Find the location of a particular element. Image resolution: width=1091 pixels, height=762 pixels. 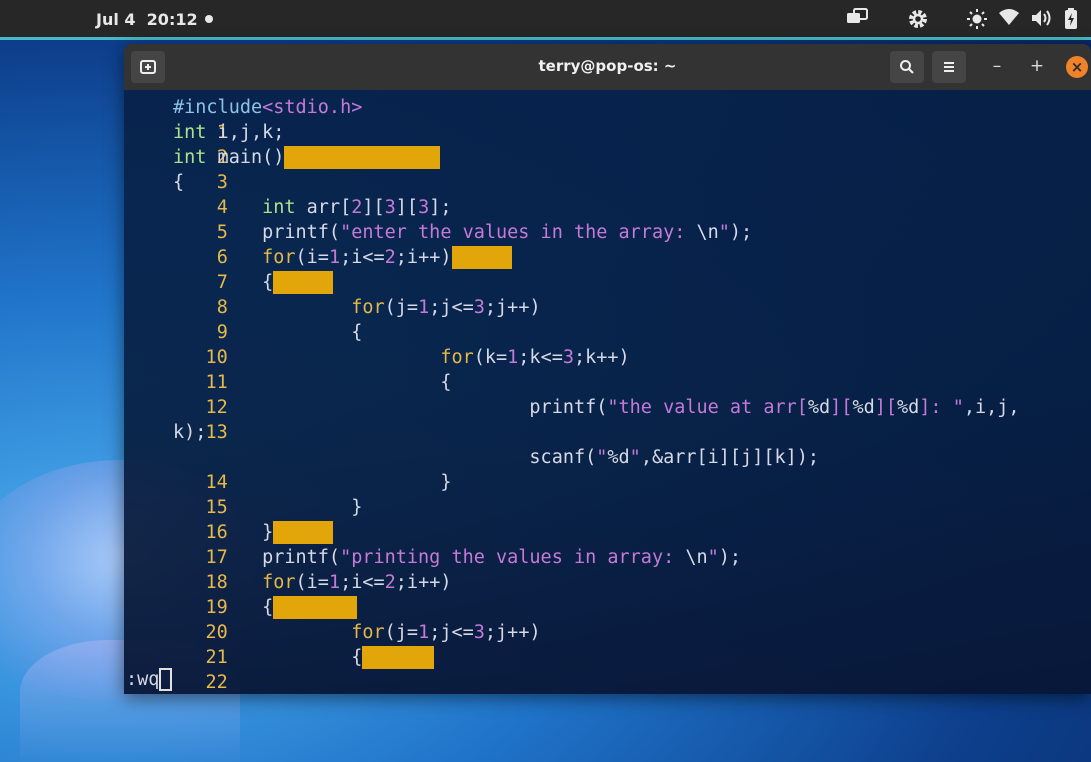

notification-dot-icon is located at coordinates (209, 19).